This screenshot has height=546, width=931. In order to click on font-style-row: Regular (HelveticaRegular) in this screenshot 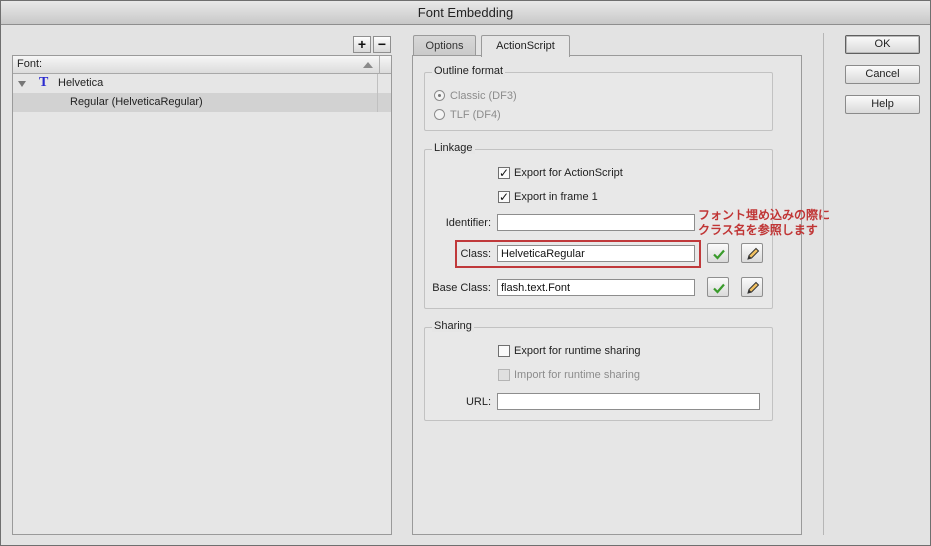, I will do `click(202, 102)`.